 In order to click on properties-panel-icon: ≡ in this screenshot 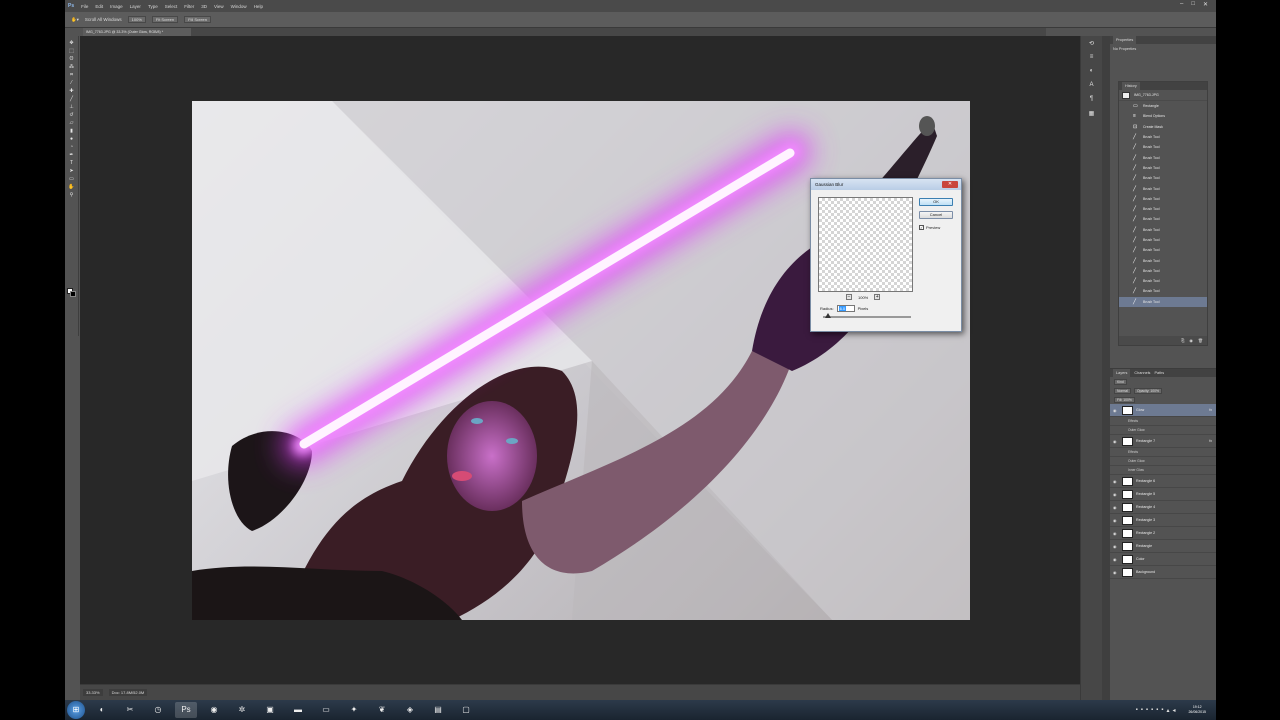, I will do `click(1092, 58)`.